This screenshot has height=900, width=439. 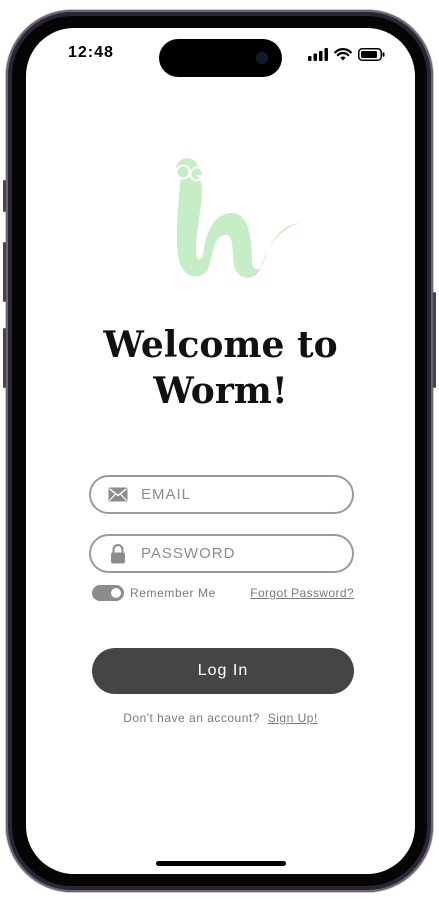 I want to click on email-field, so click(x=221, y=494).